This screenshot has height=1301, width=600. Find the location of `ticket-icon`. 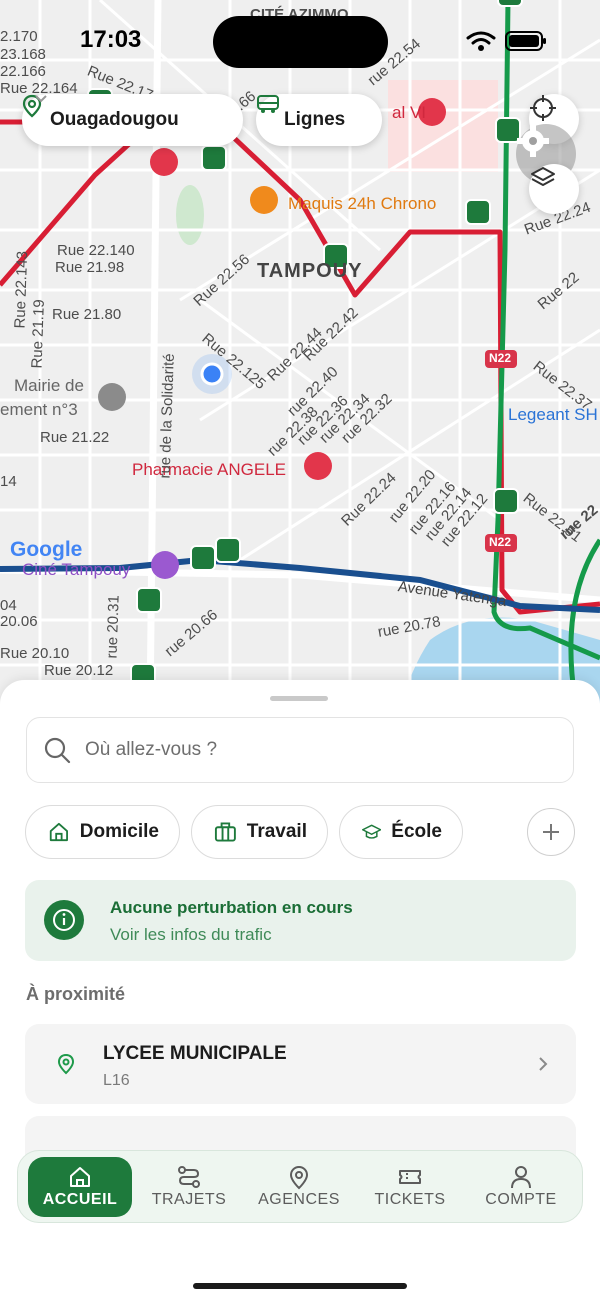

ticket-icon is located at coordinates (410, 1177).